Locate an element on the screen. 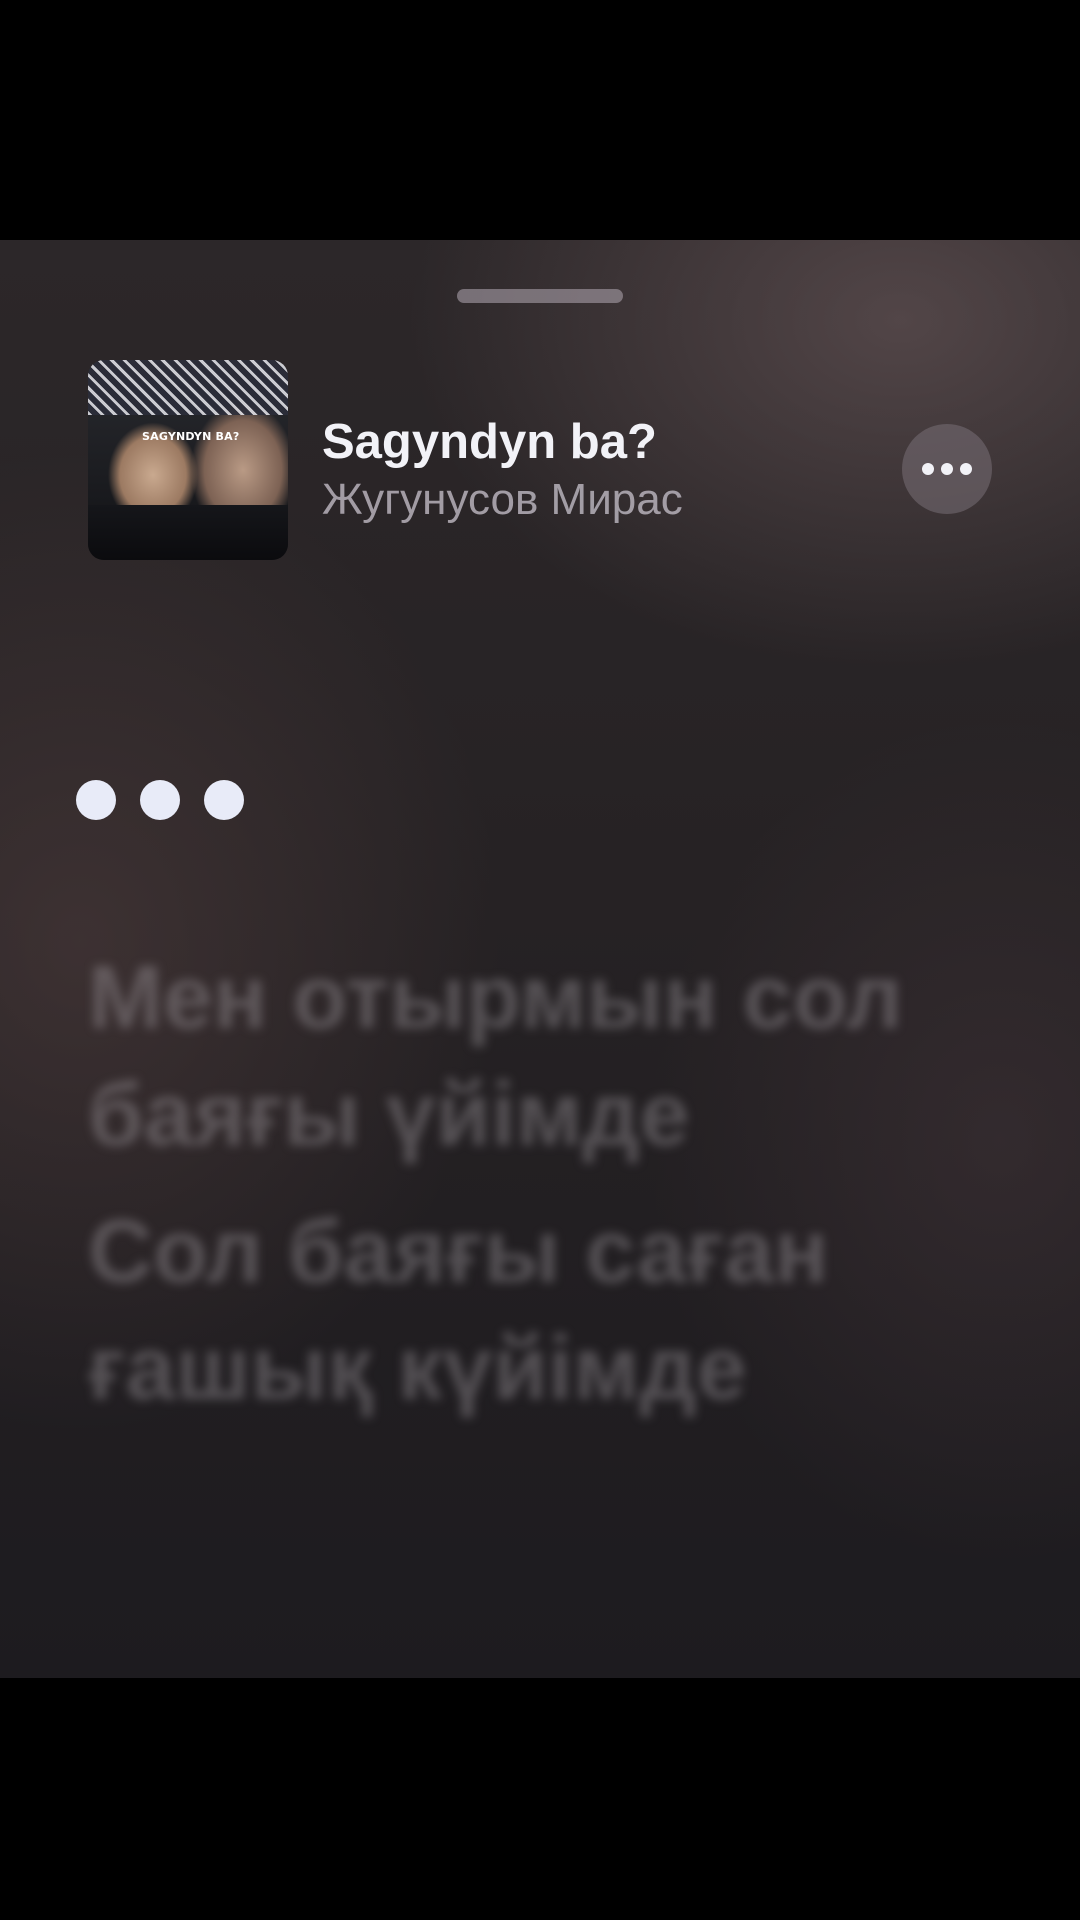 The image size is (1080, 1920). artwork-title-text: SAGYNDYN BA? is located at coordinates (191, 436).